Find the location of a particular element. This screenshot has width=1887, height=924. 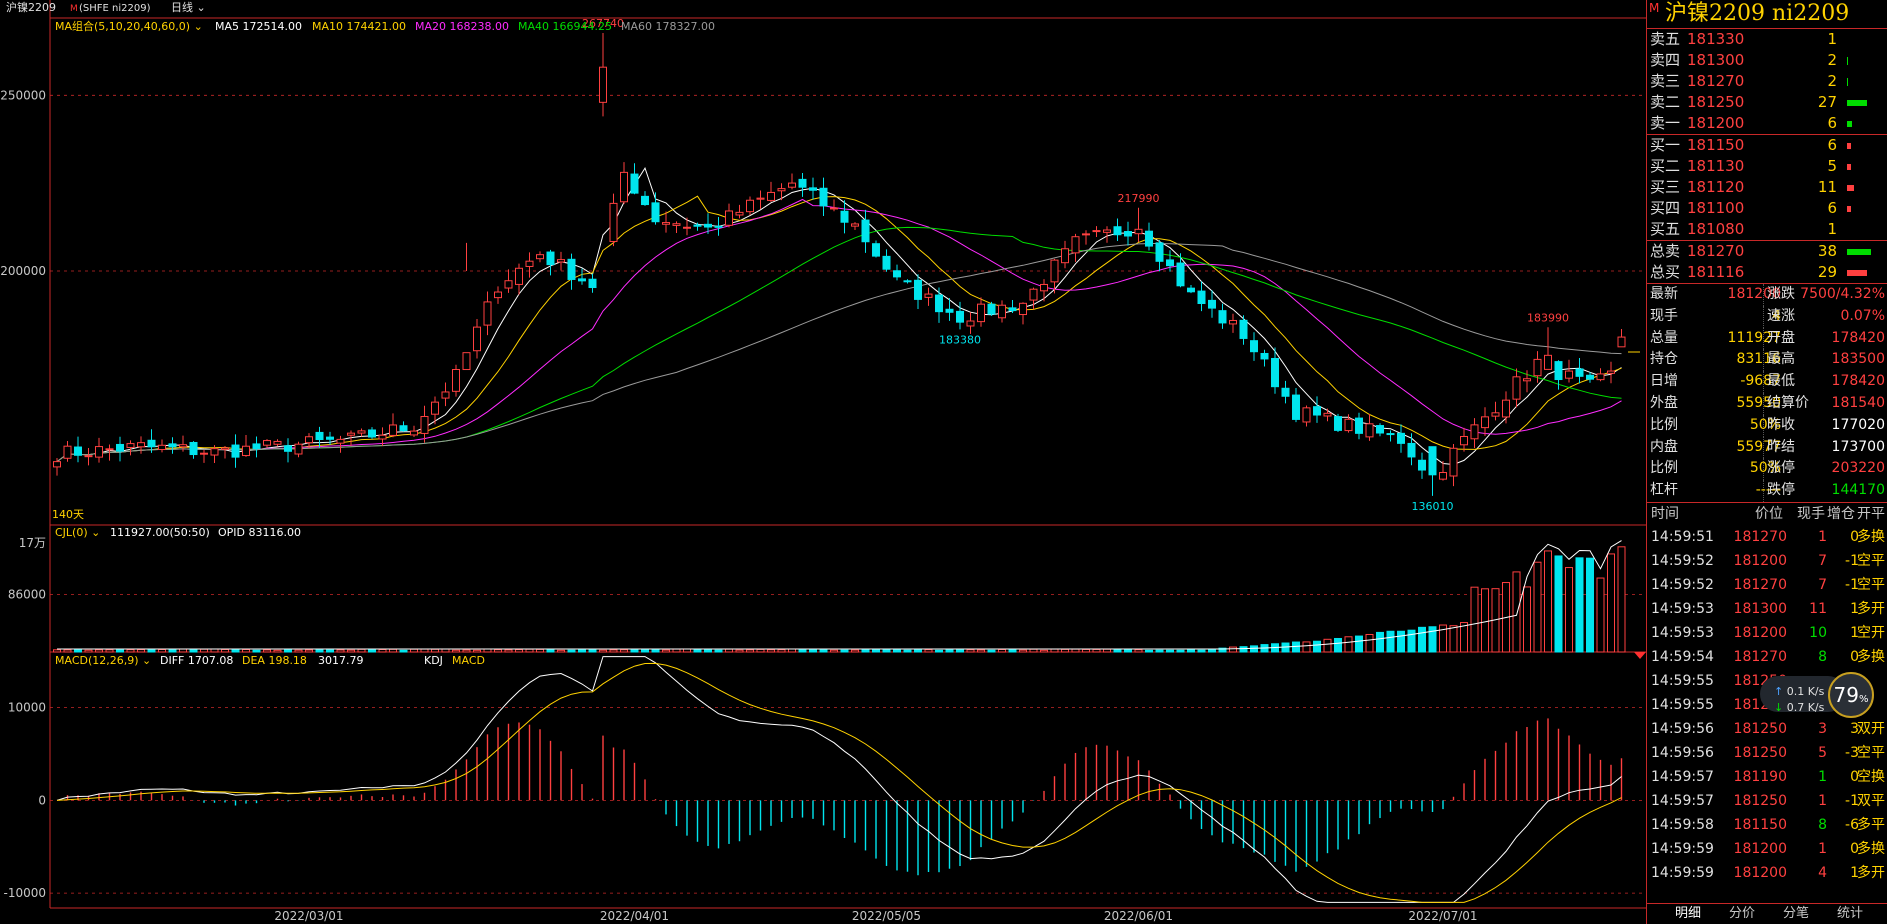

tick-row: 14:59:52 181270 7 -1 空平 is located at coordinates (1767, 585).